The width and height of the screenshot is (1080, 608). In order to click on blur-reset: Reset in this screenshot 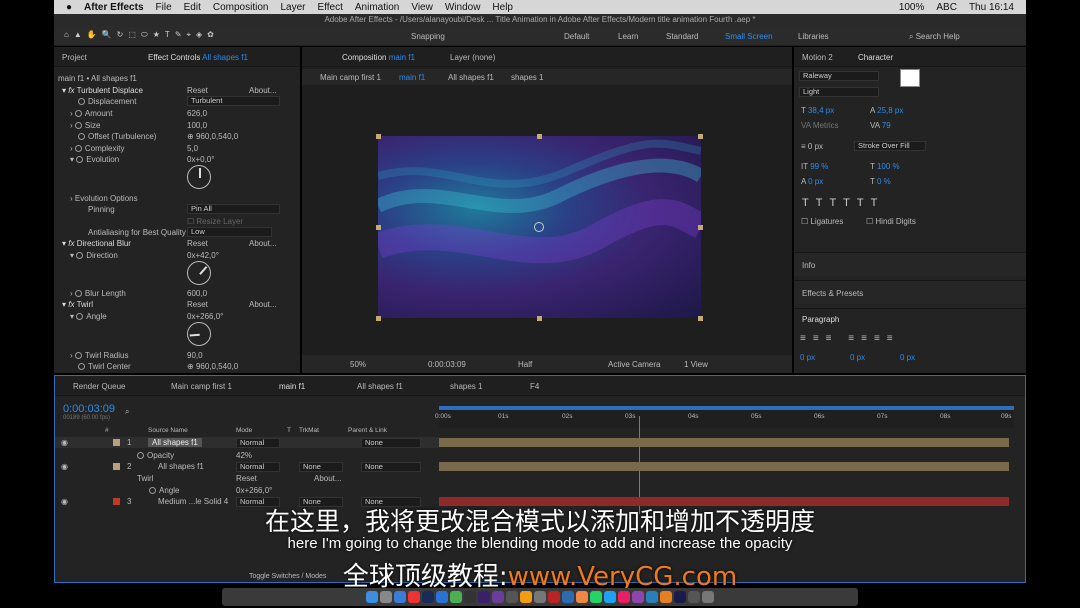, I will do `click(197, 243)`.